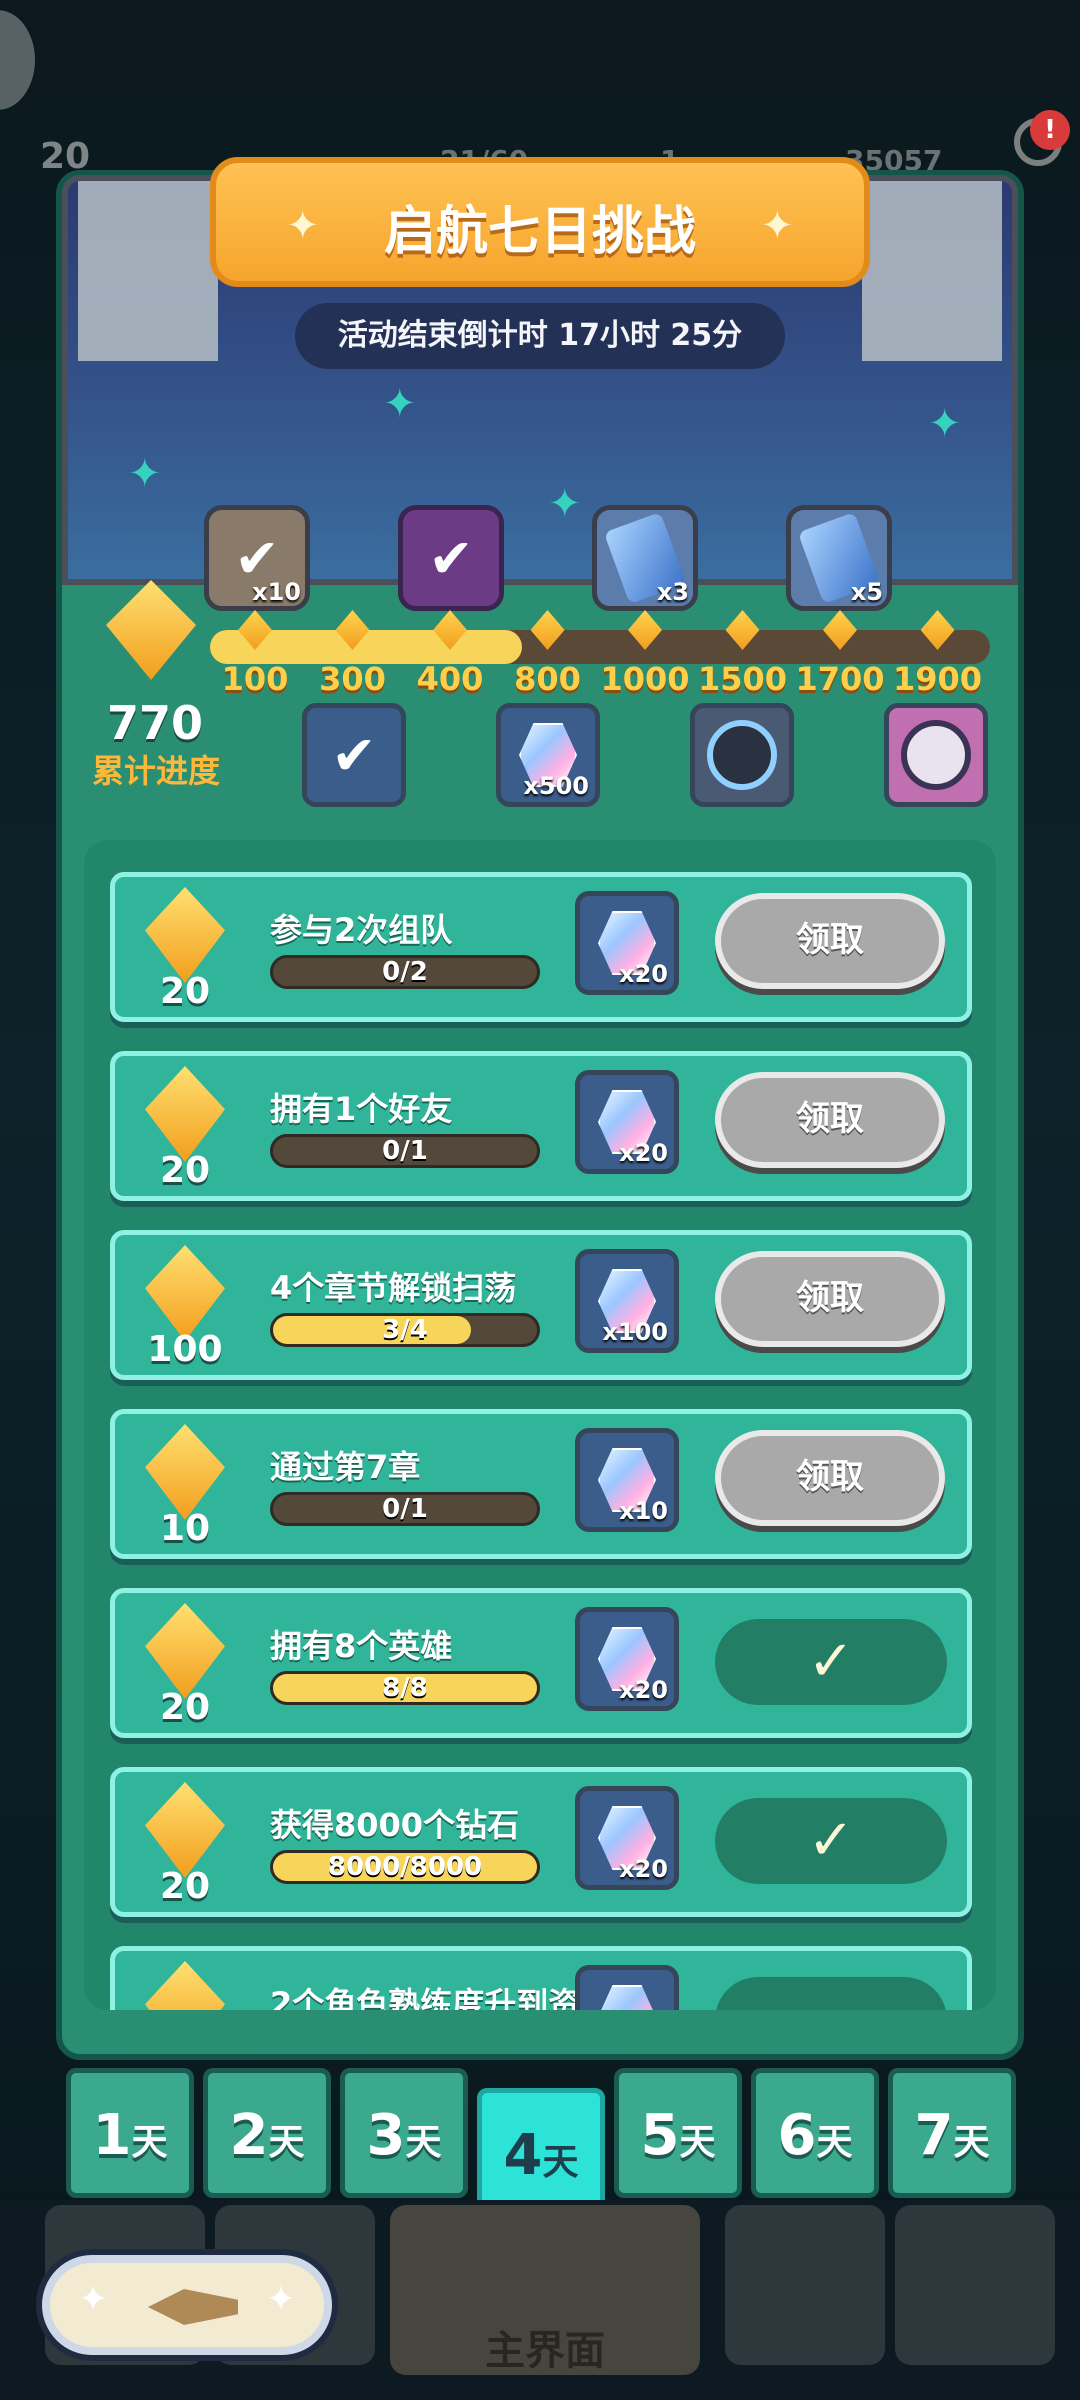 This screenshot has height=2400, width=1080. What do you see at coordinates (815, 2135) in the screenshot?
I see `day-tab-label: 6天` at bounding box center [815, 2135].